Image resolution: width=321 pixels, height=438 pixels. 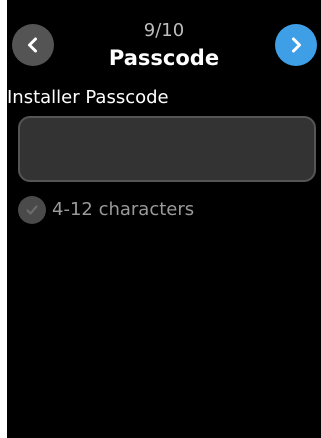 What do you see at coordinates (167, 149) in the screenshot?
I see `passcode-input` at bounding box center [167, 149].